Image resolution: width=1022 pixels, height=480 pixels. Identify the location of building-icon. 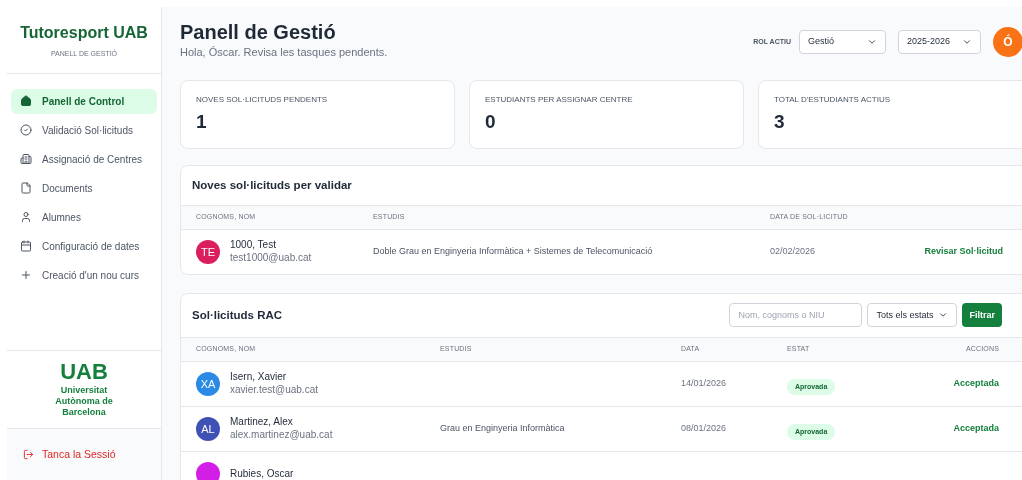
(26, 159).